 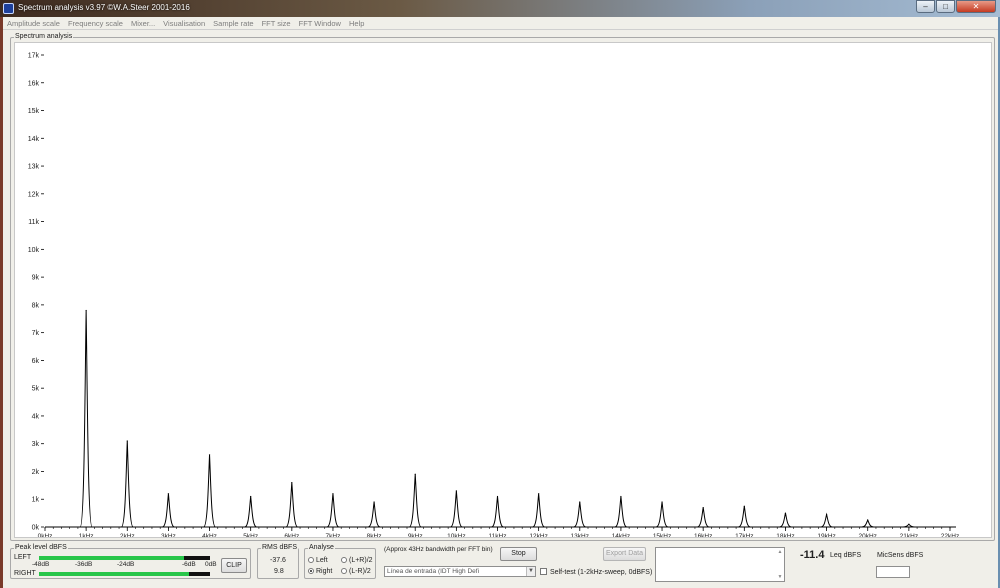 I want to click on scale-48: -48dB, so click(x=41, y=564).